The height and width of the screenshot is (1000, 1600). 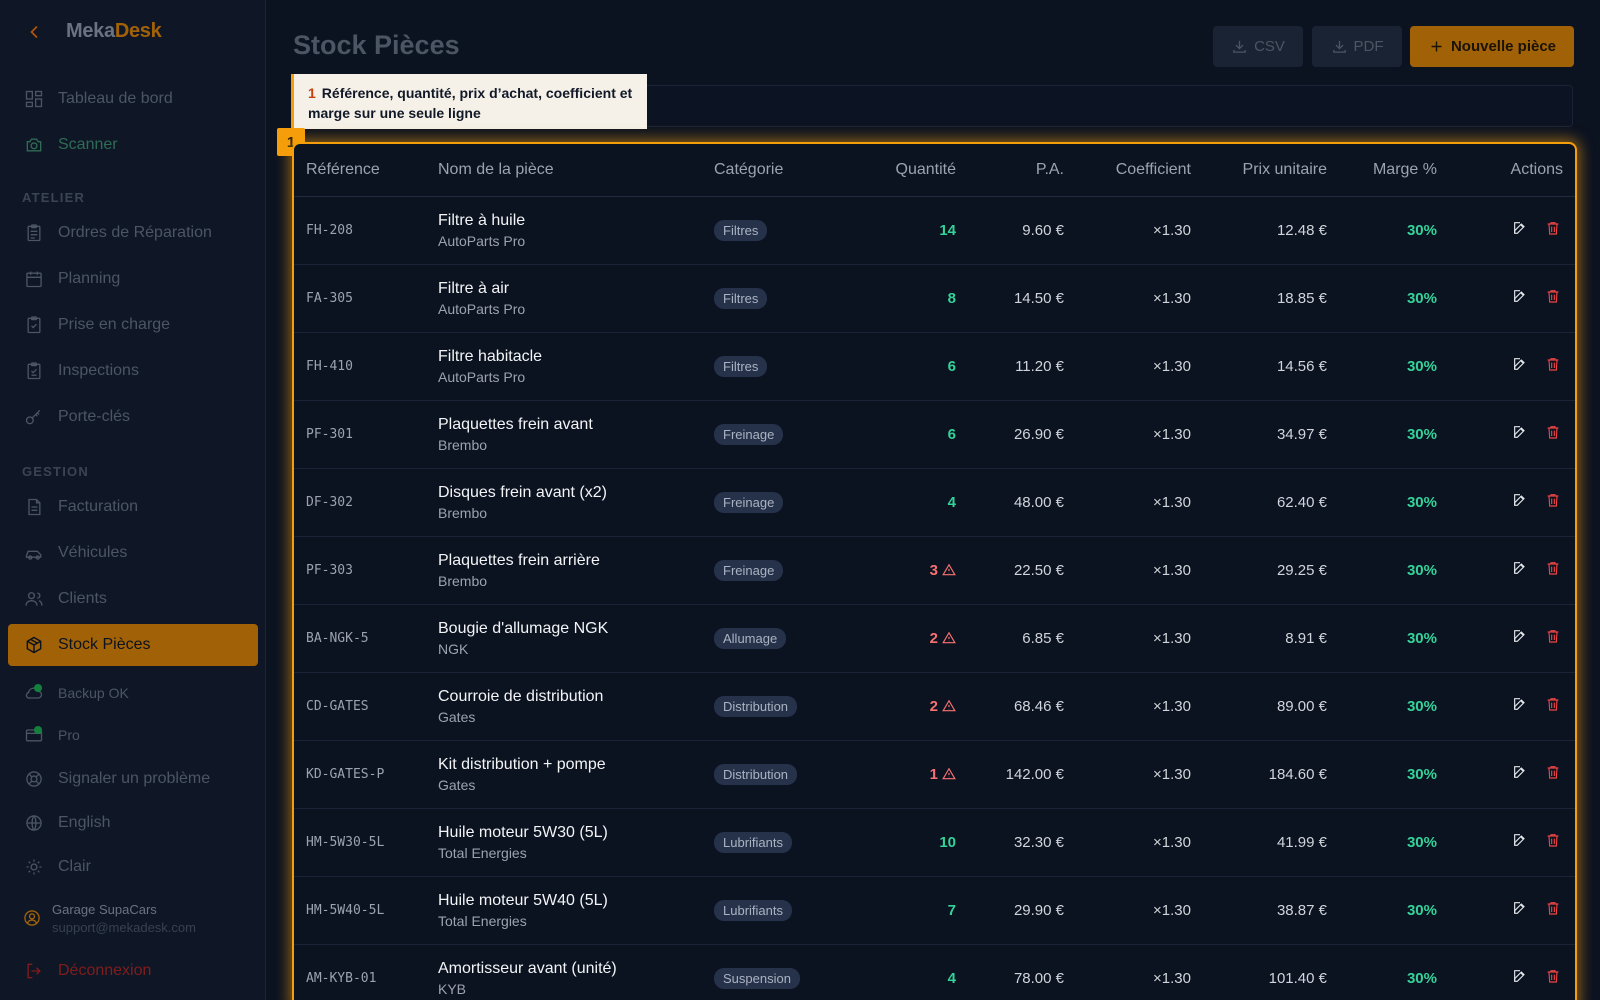 I want to click on cell-reference: CD-GATES, so click(x=360, y=706).